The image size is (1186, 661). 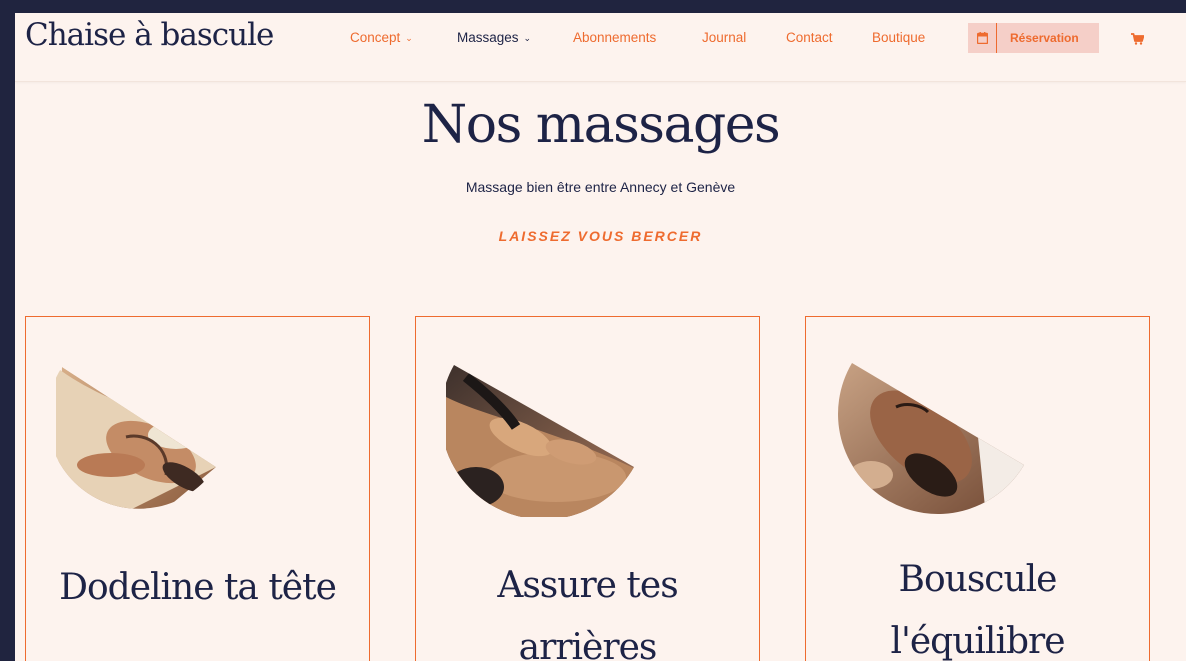 I want to click on reservation-button: Réservation, so click(x=1033, y=38).